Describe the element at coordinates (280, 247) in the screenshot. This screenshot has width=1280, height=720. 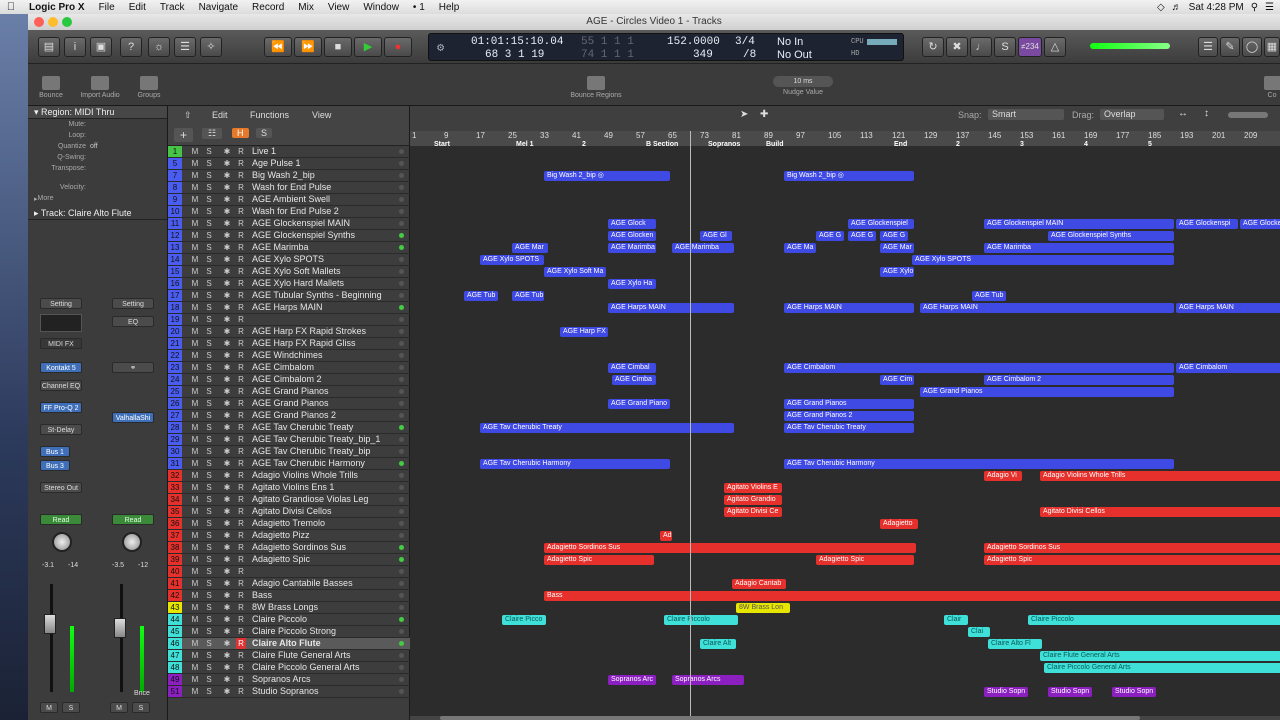
I see `track-name: AGE Marimba` at that location.